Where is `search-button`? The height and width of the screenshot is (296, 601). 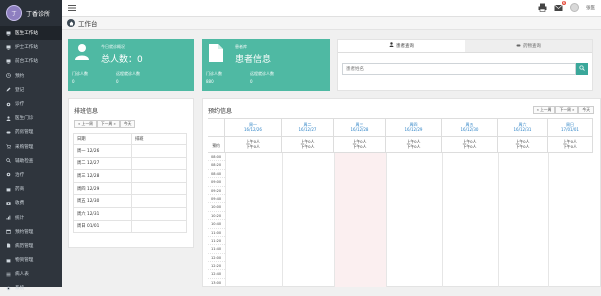
search-button is located at coordinates (582, 69).